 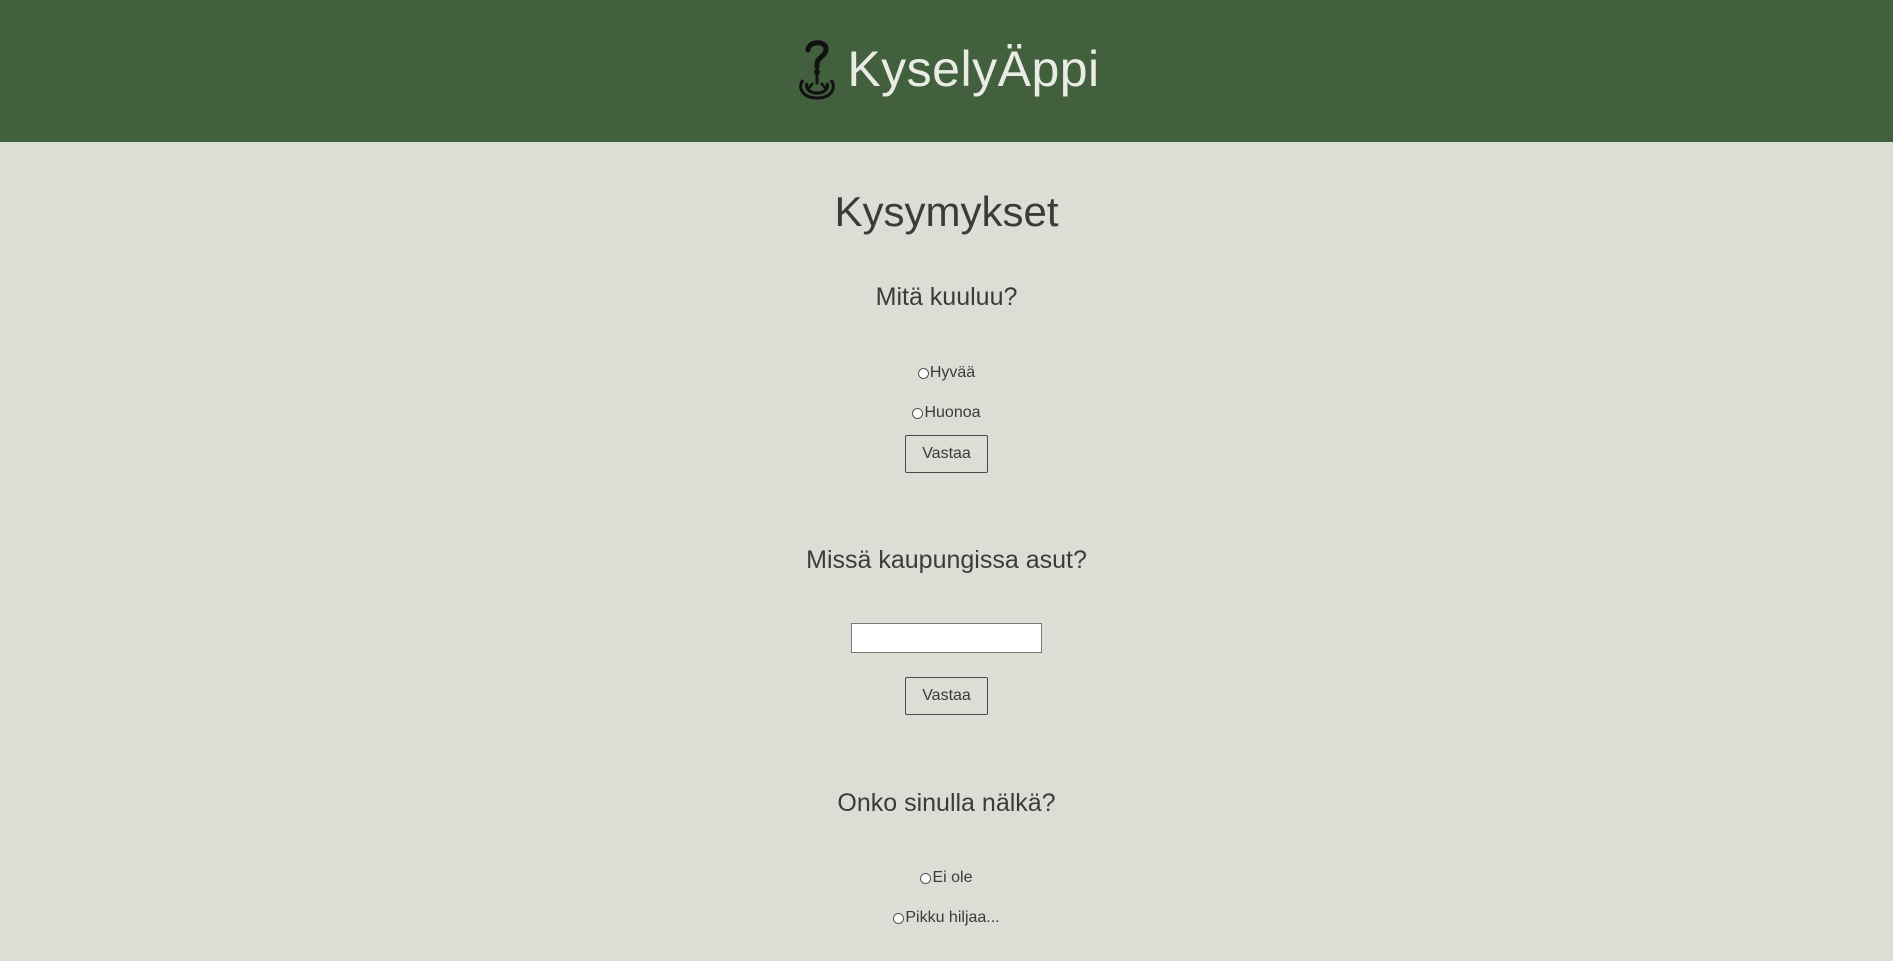 What do you see at coordinates (946, 454) in the screenshot?
I see `submit-button-q1: Vastaa` at bounding box center [946, 454].